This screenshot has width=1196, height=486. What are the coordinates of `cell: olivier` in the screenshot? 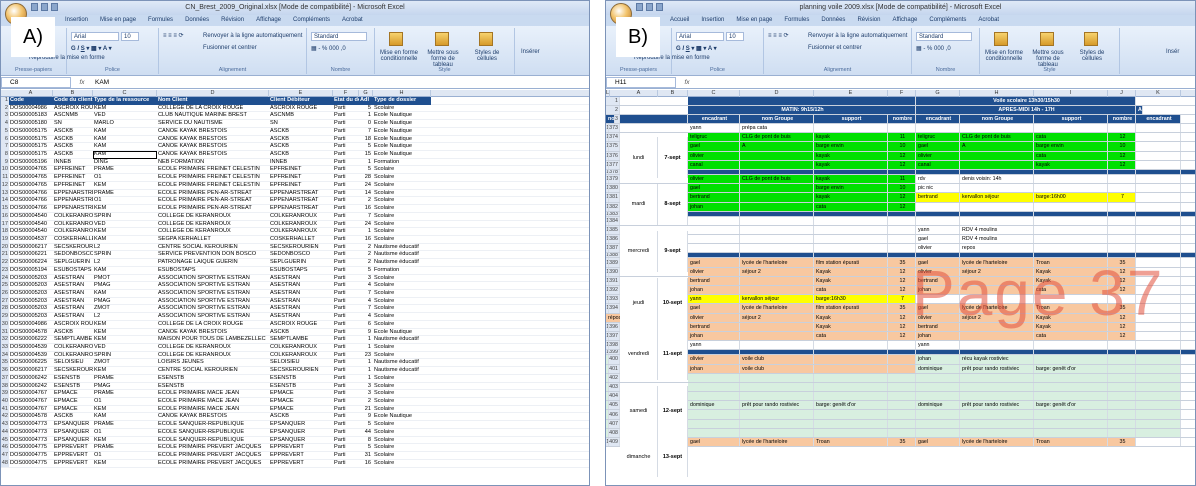 It's located at (714, 317).